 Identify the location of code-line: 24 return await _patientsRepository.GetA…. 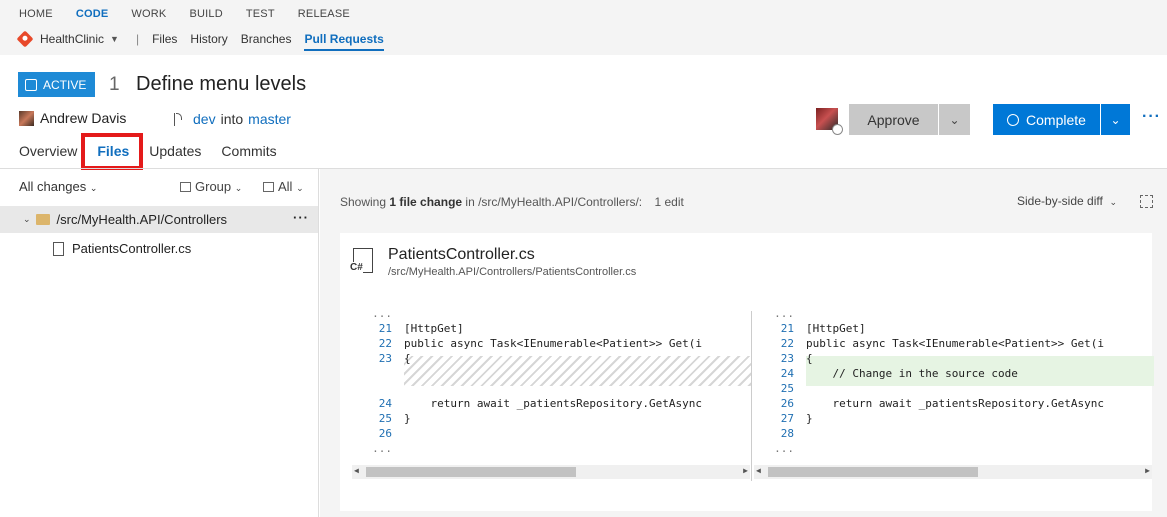
(540, 403).